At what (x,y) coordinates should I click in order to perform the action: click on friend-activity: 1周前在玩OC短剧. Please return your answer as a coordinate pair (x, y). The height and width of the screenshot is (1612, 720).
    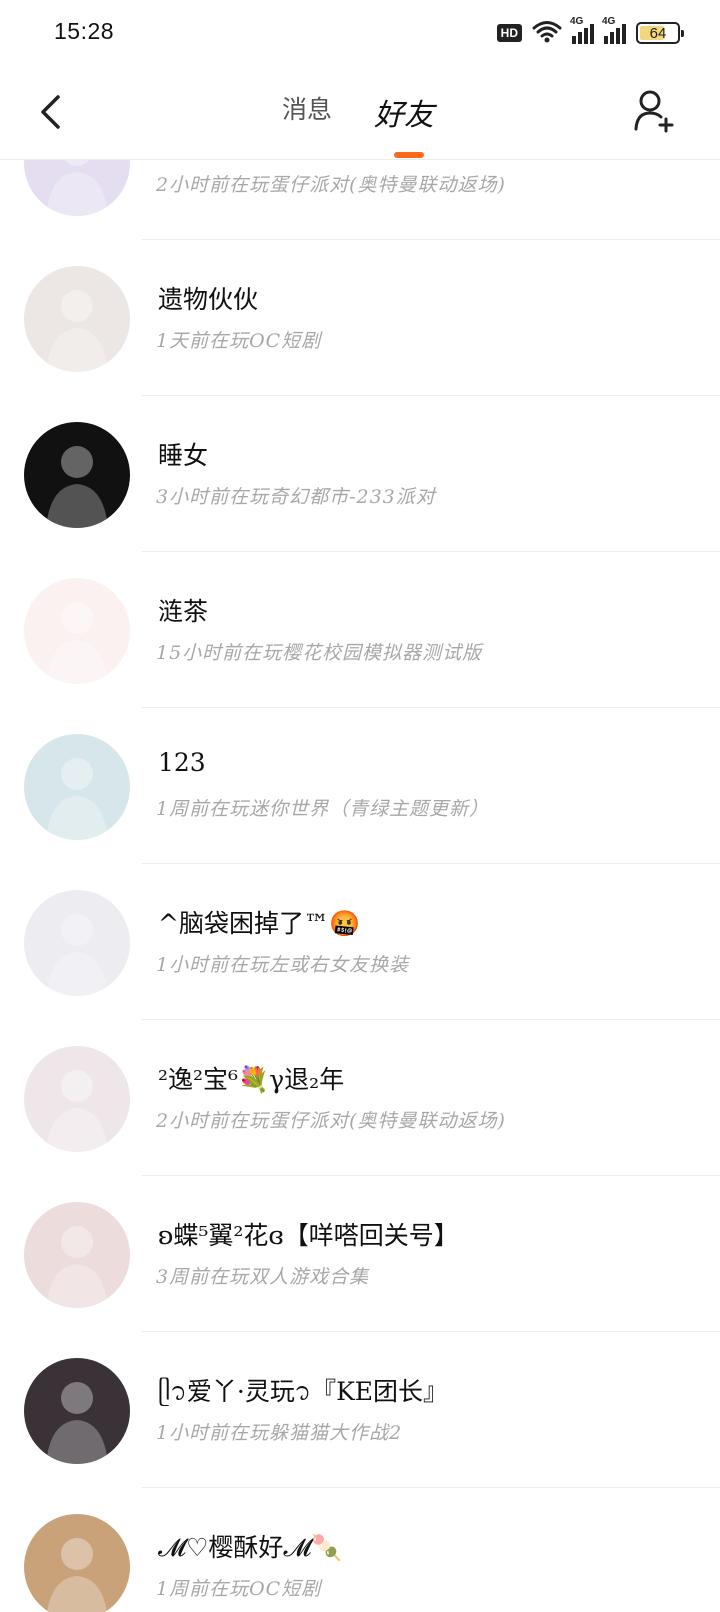
    Looking at the image, I should click on (239, 1589).